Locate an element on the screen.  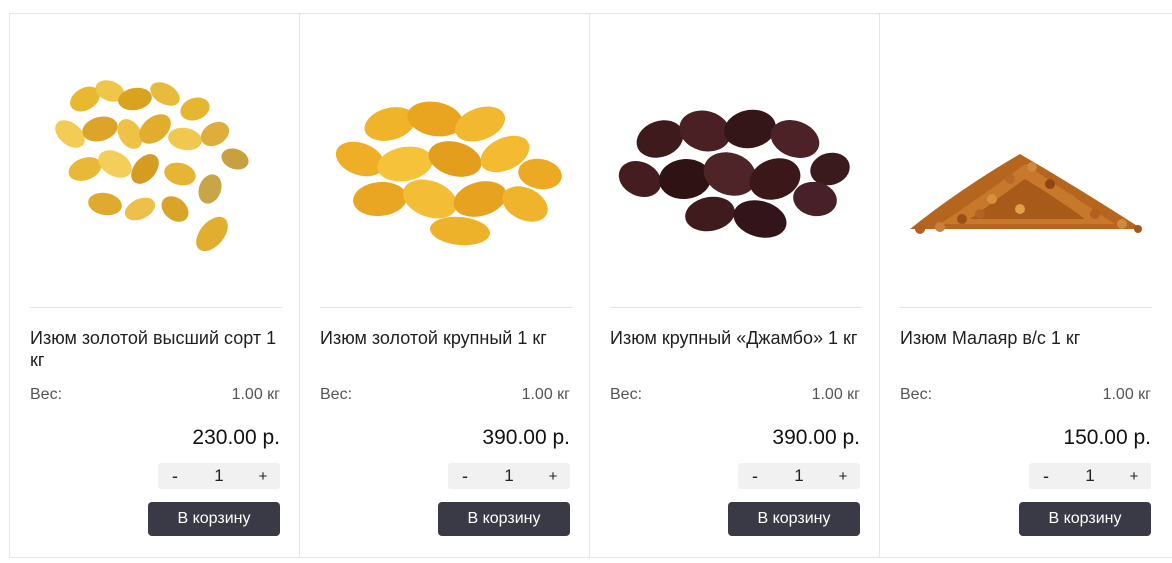
product-title: Изюм золотой крупный 1 кг is located at coordinates (446, 338).